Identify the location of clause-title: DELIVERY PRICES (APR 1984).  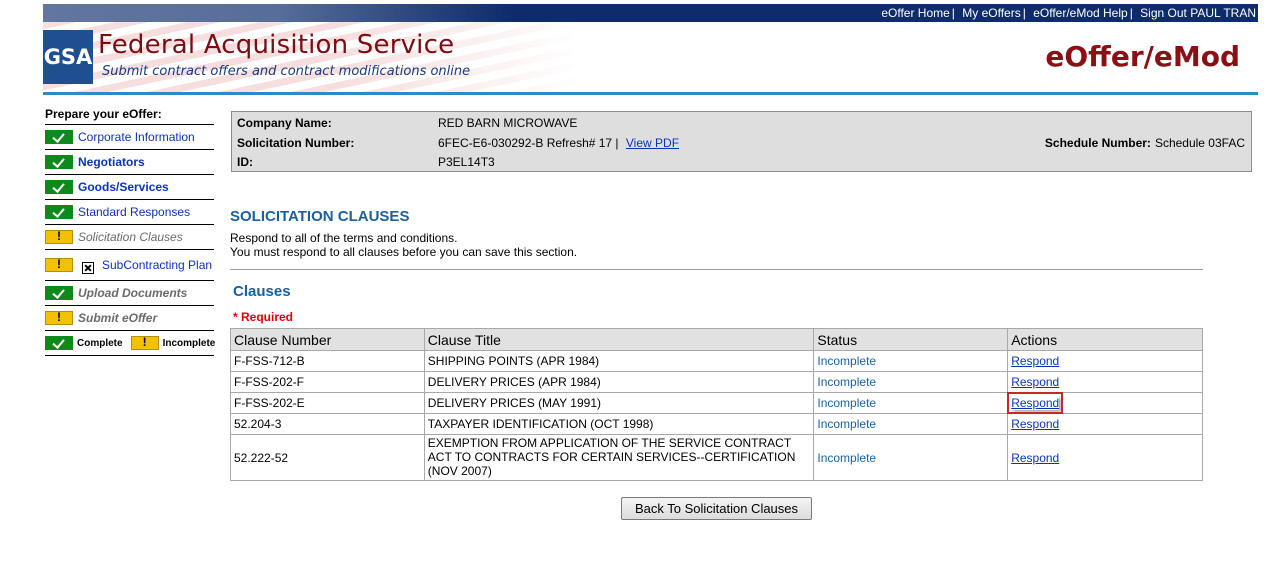
(619, 382).